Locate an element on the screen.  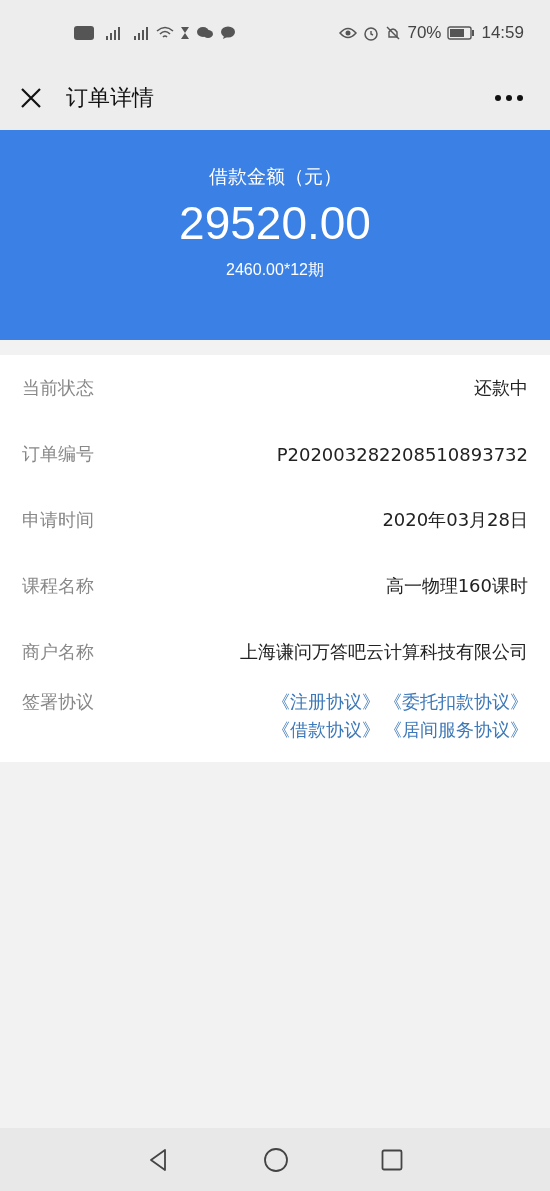
bell-muted-icon is located at coordinates (393, 32).